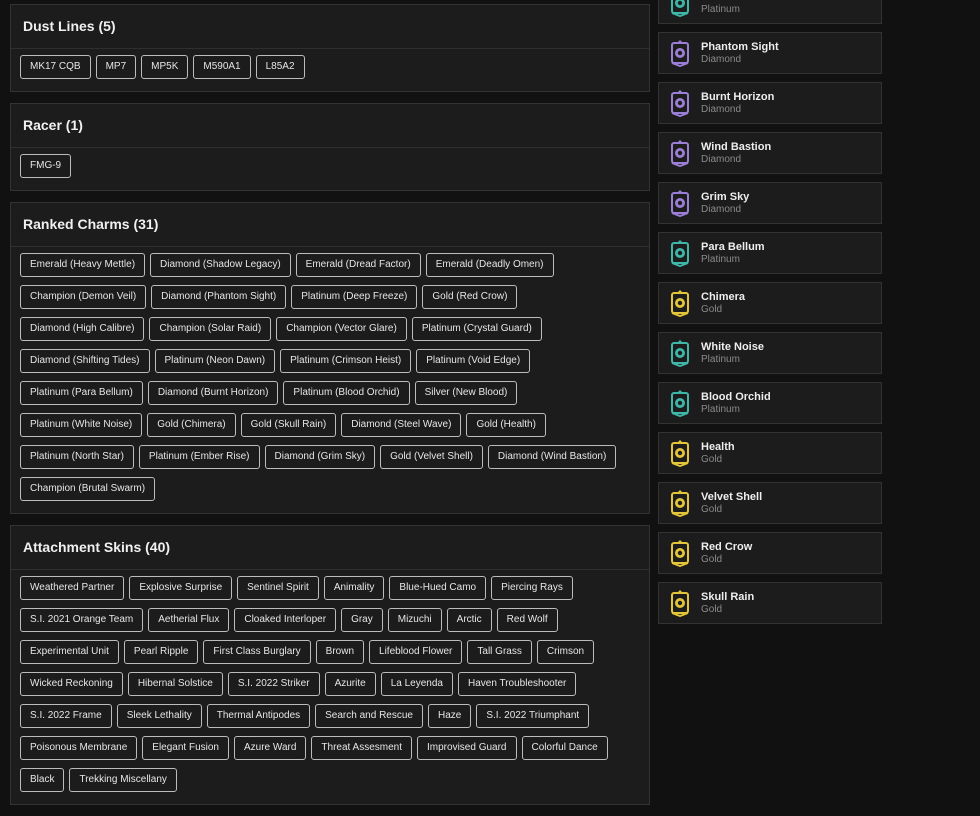 The width and height of the screenshot is (980, 816). I want to click on charm-card: Chimera Gold, so click(770, 303).